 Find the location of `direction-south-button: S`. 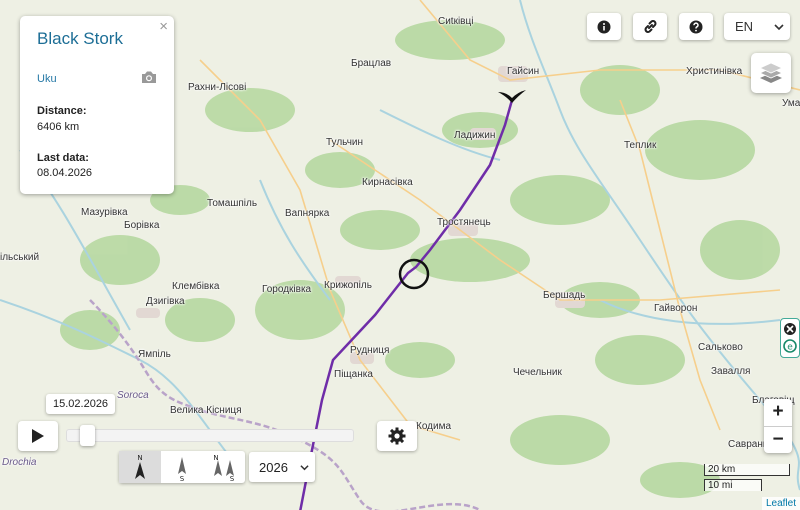

direction-south-button: S is located at coordinates (182, 467).